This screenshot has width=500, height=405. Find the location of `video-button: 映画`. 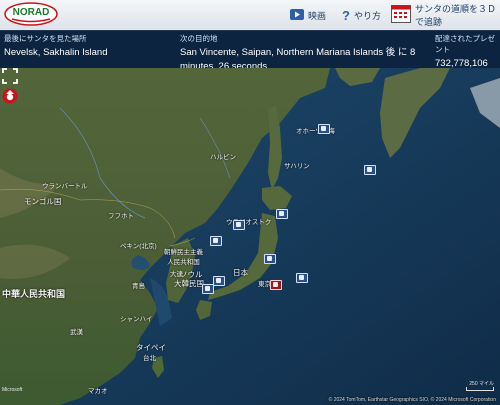

video-button: 映画 is located at coordinates (308, 15).